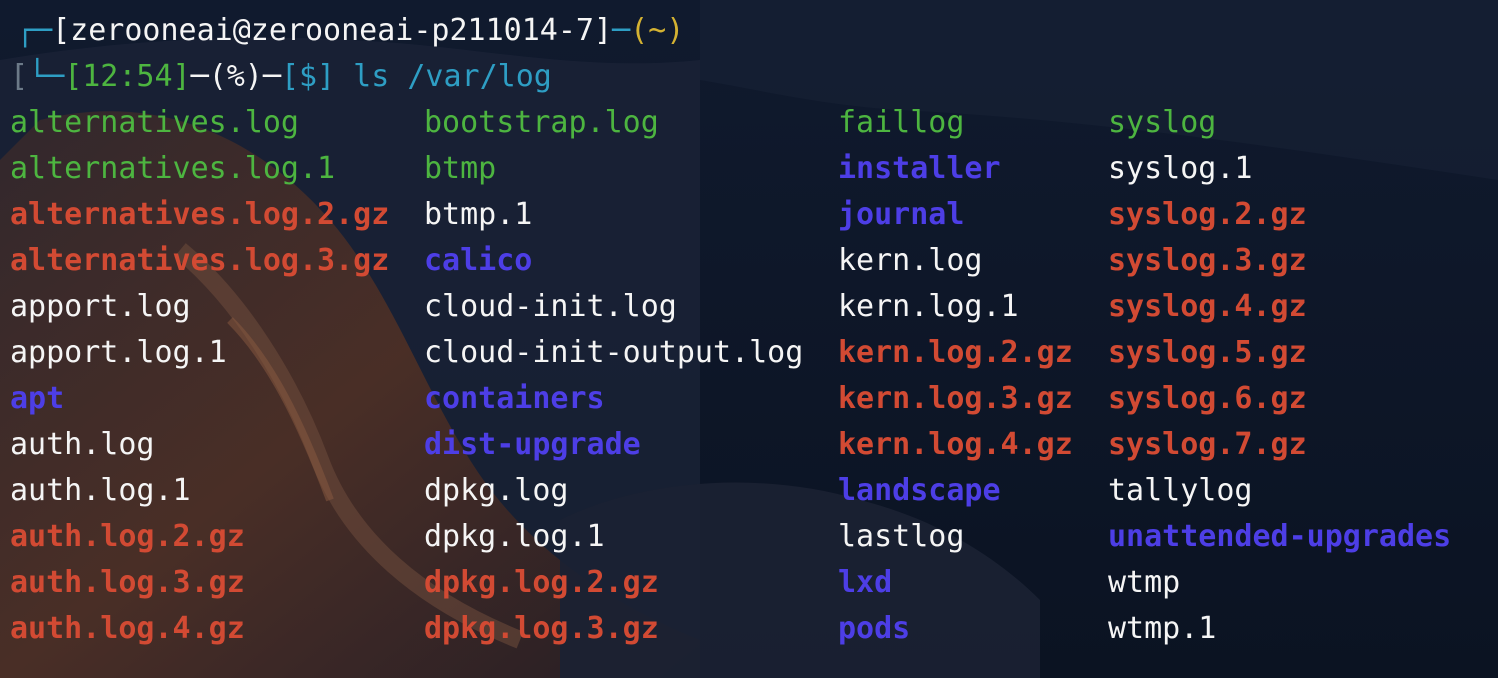  Describe the element at coordinates (614, 352) in the screenshot. I see `file-entry: cloud-init-output.log` at that location.